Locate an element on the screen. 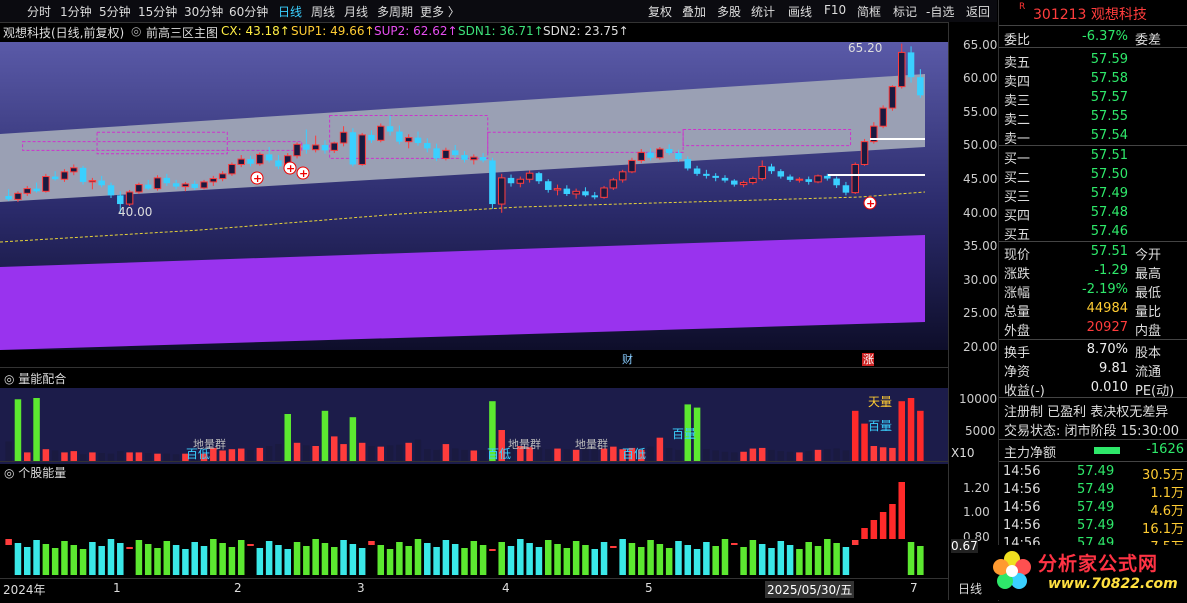  bid-row: 买一 57.51 is located at coordinates (1093, 157).